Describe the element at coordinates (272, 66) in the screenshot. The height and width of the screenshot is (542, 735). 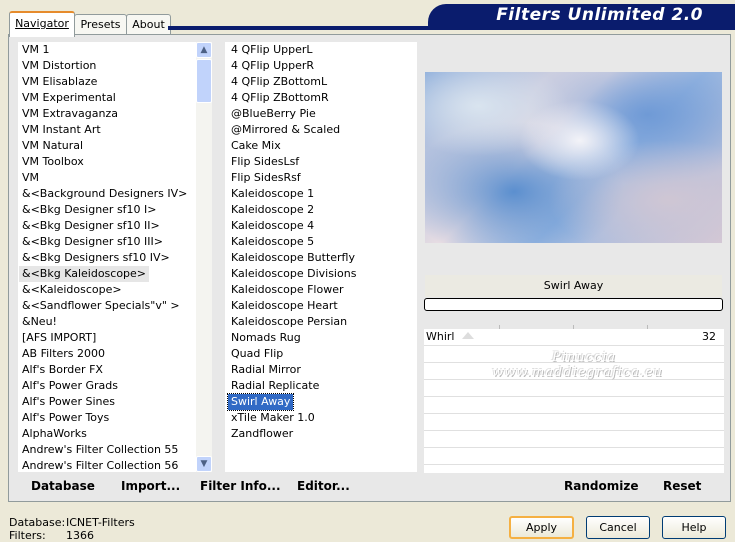
I see `filter-item: 4 QFlip UpperR` at that location.